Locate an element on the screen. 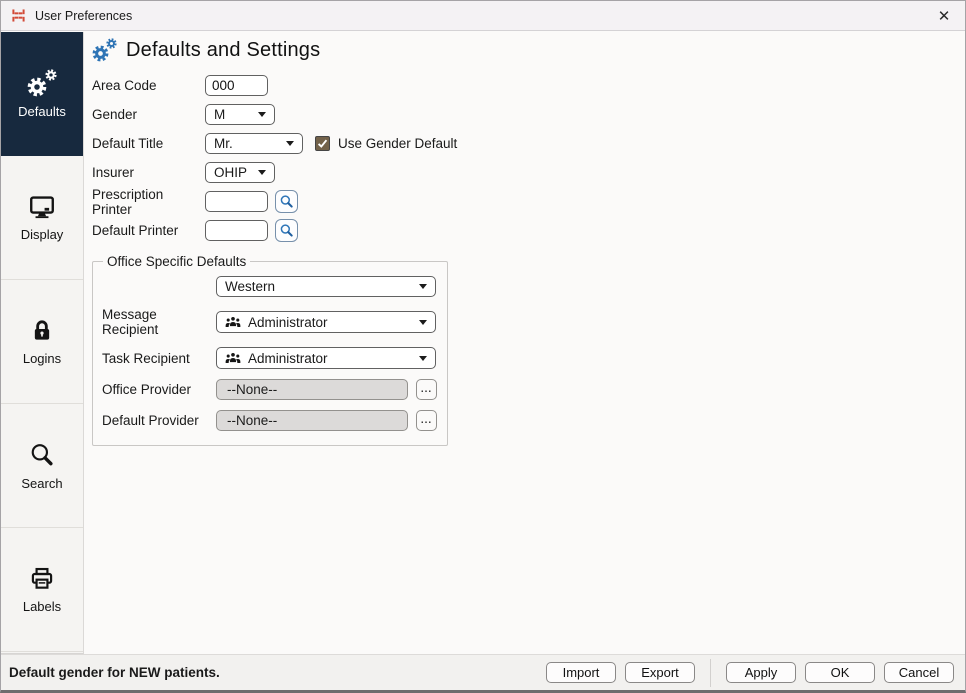 This screenshot has width=966, height=693. sidebar-item-search: Search is located at coordinates (42, 466).